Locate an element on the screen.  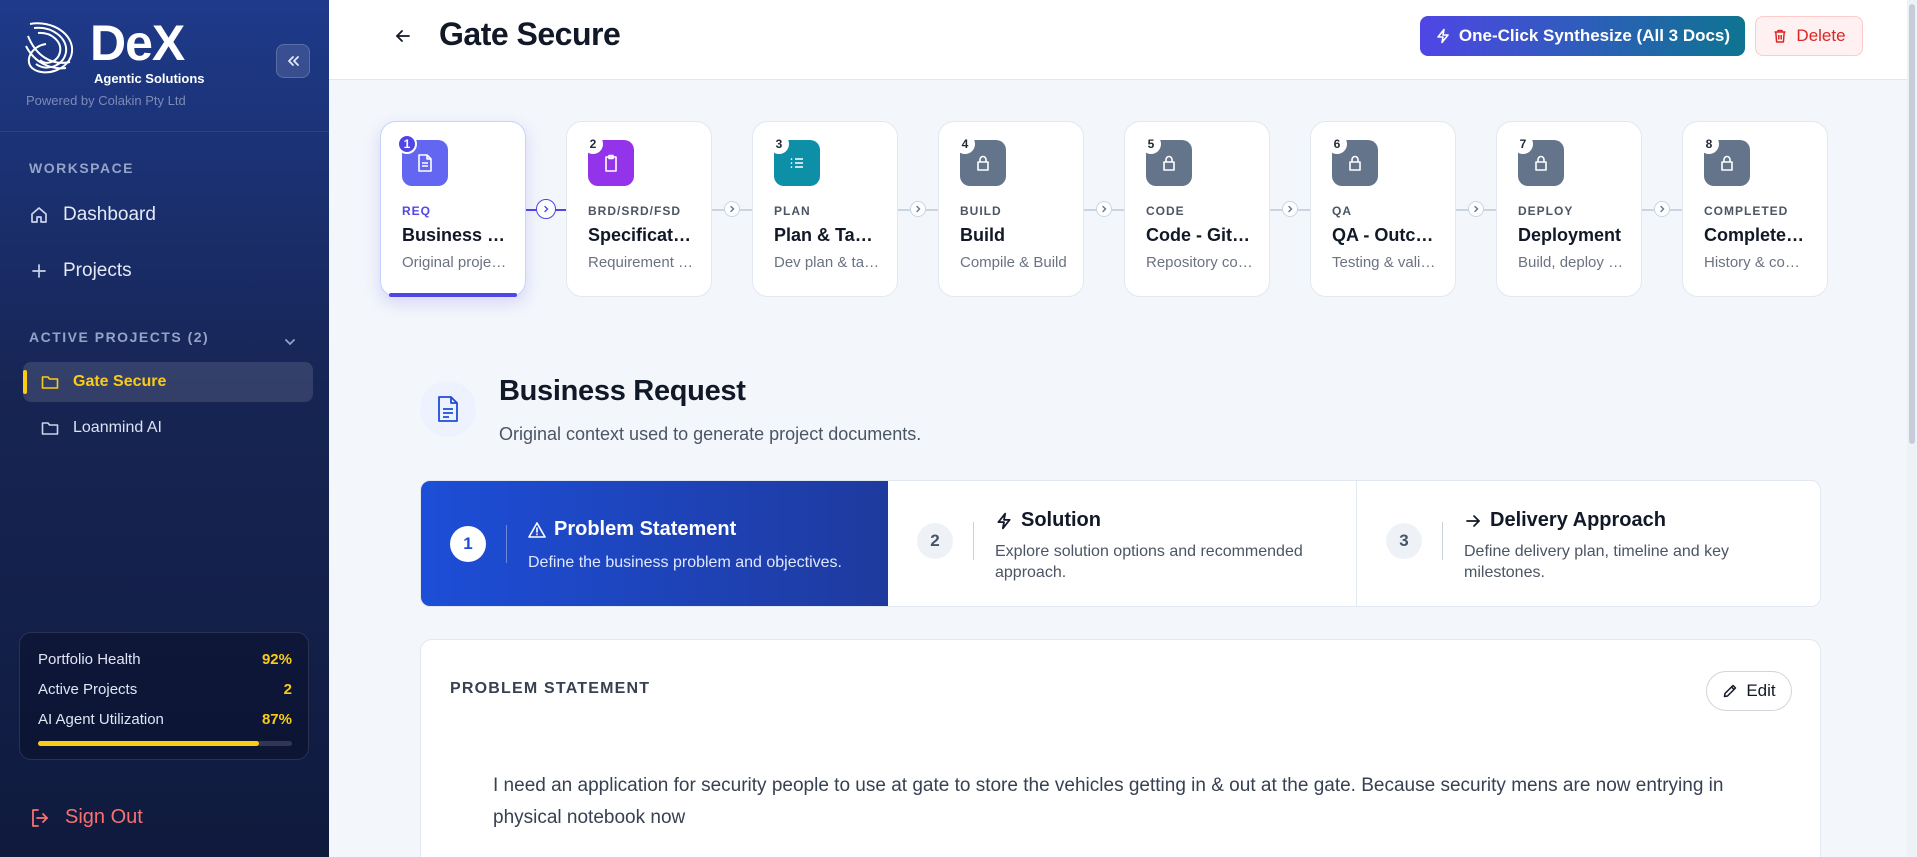
step-number: 5 is located at coordinates (1151, 144).